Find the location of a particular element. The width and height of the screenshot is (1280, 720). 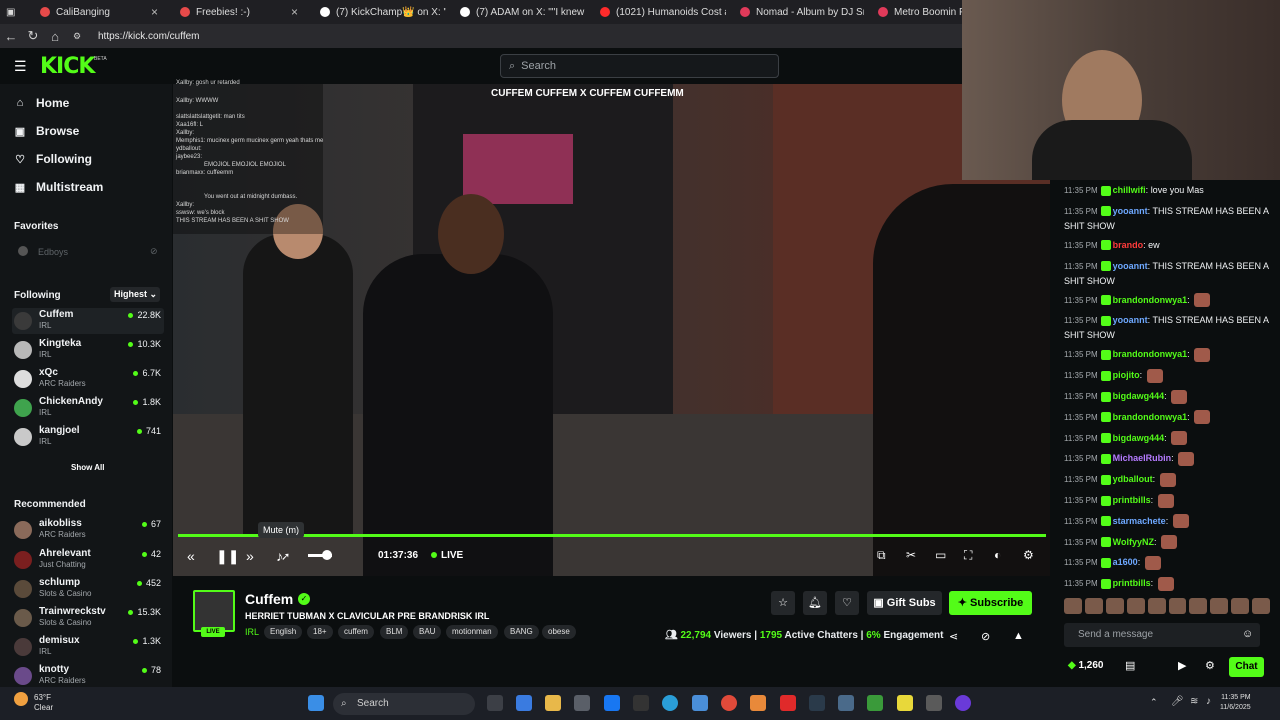

hamburger-menu-icon: ☰ is located at coordinates (20, 66).